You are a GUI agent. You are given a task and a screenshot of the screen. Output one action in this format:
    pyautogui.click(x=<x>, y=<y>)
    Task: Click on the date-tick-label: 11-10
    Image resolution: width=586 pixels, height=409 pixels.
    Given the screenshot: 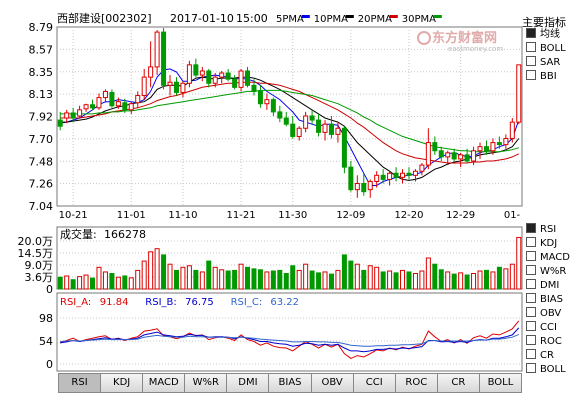 What is the action you would take?
    pyautogui.click(x=182, y=215)
    